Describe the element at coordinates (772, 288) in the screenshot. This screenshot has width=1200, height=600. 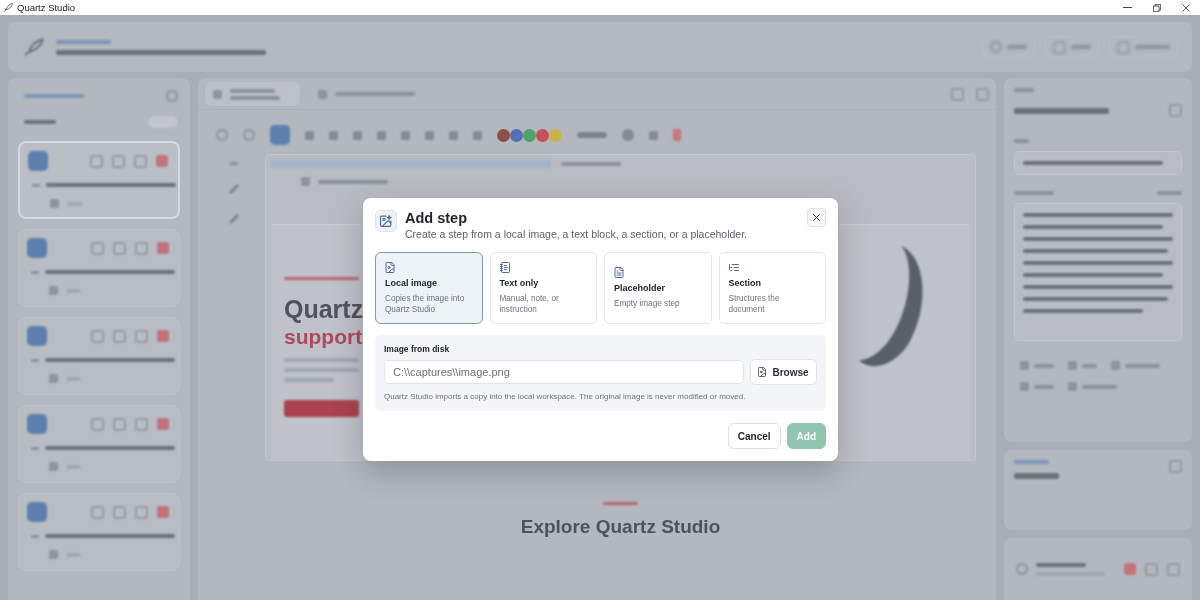
I see `option-card: Section Structures the document` at that location.